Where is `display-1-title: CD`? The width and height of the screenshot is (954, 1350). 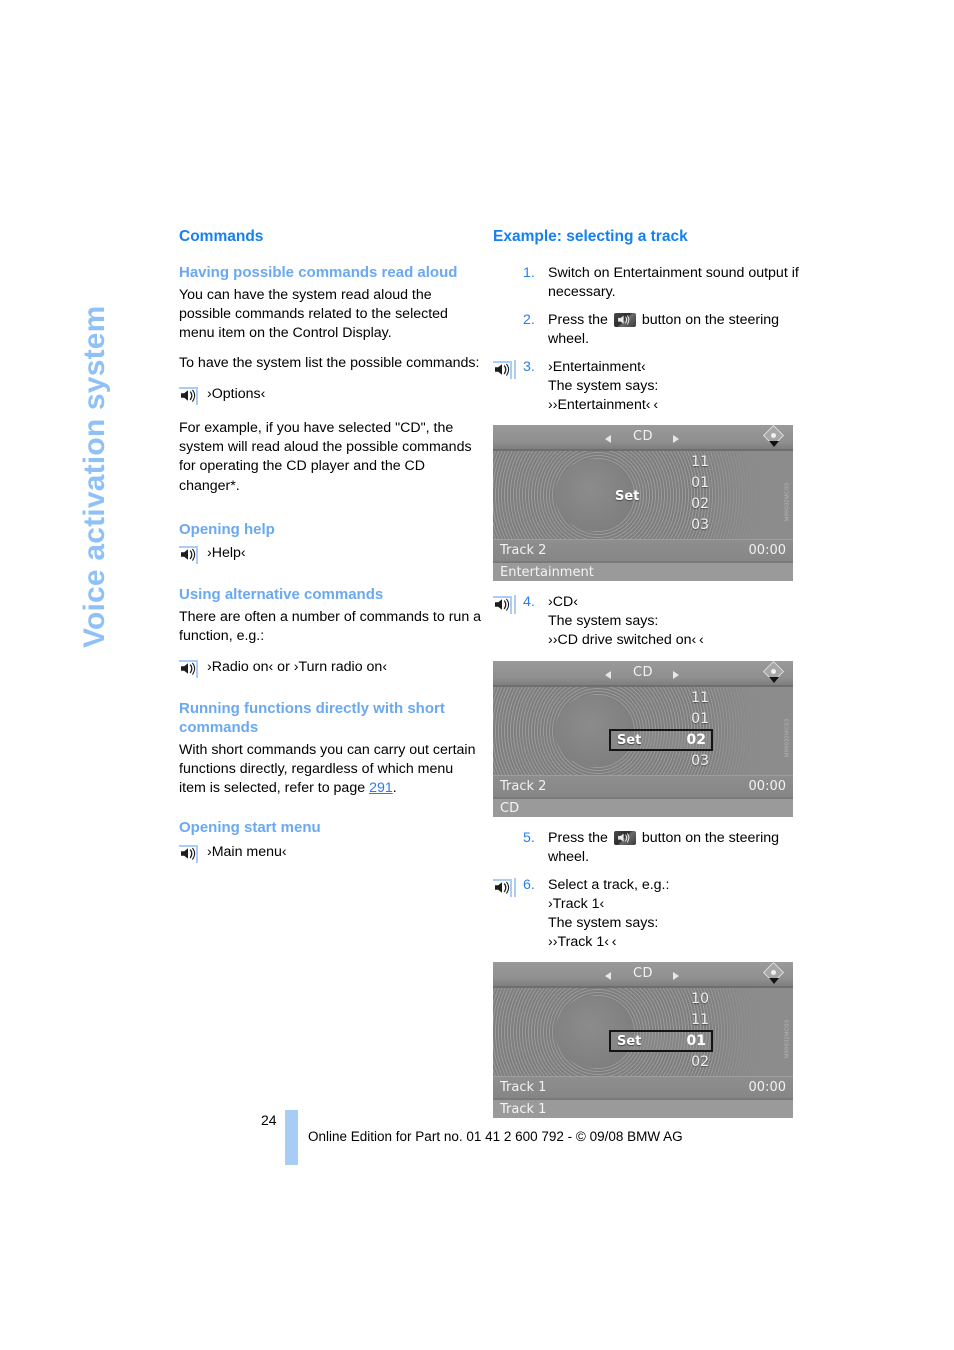
display-1-title: CD is located at coordinates (643, 437).